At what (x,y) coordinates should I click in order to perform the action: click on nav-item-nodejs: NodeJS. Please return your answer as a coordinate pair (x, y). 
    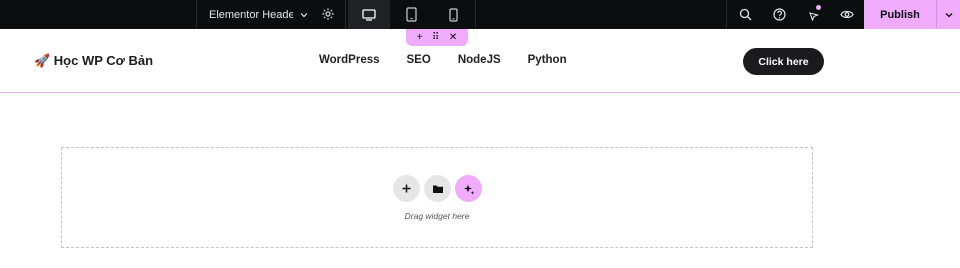
    Looking at the image, I should click on (479, 60).